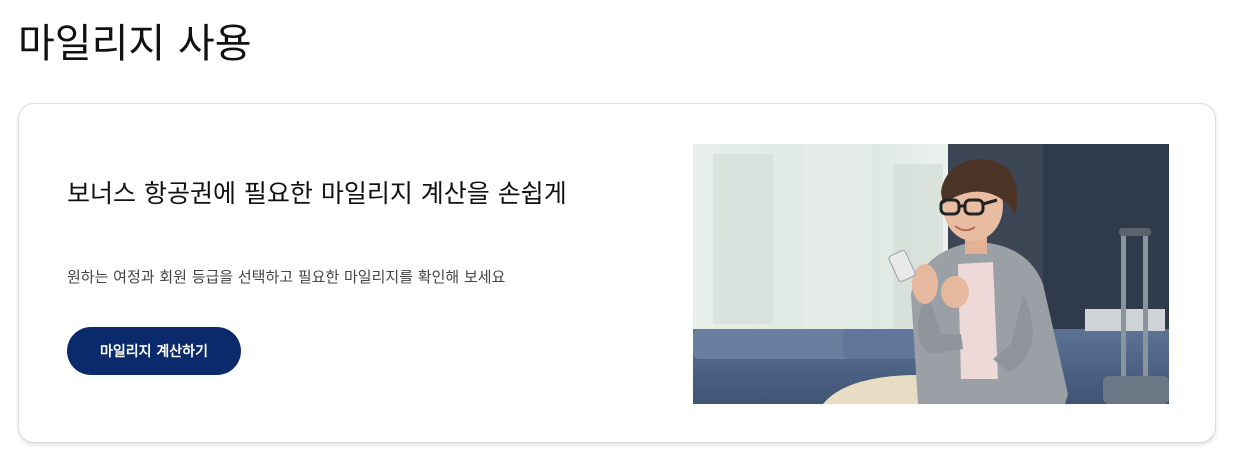 This screenshot has width=1246, height=464. I want to click on card-subtext: 원하는 여정과 회원 등급을 선택하고 필요한 마일리지를 확인해 보세요, so click(286, 277).